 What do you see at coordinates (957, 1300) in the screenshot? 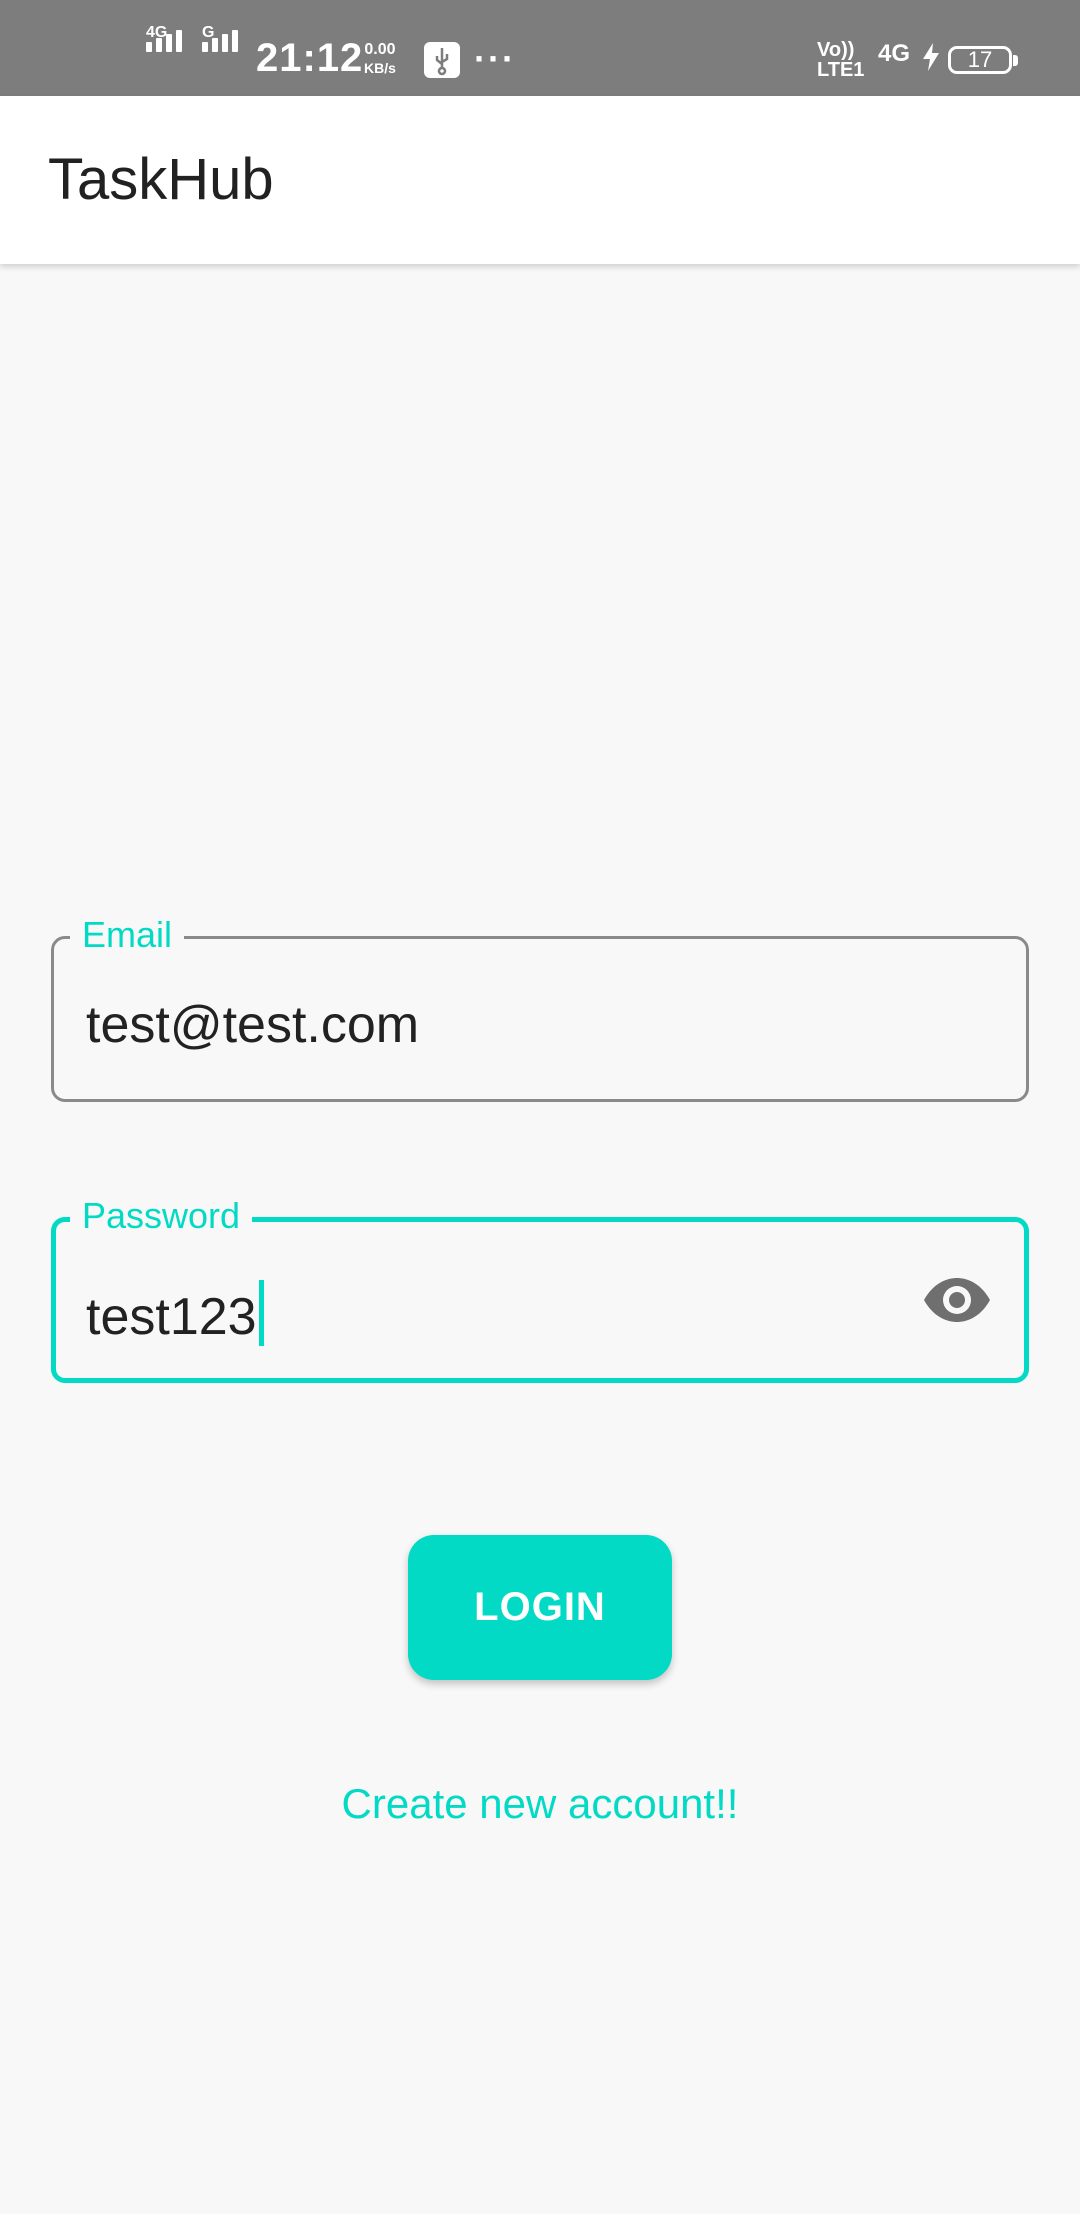
I see `eye-icon` at bounding box center [957, 1300].